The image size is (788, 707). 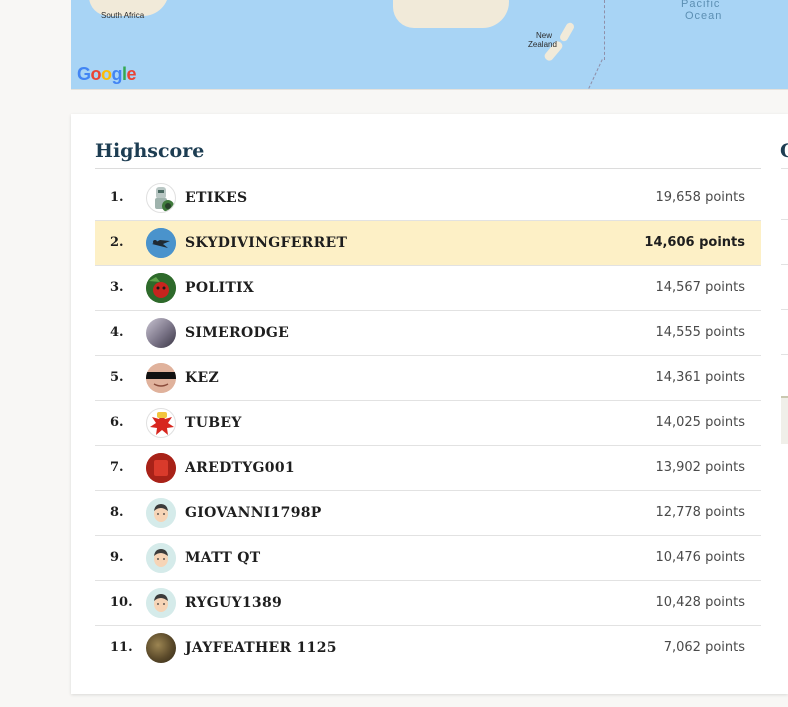 What do you see at coordinates (700, 332) in the screenshot?
I see `points-value: 14,555 points` at bounding box center [700, 332].